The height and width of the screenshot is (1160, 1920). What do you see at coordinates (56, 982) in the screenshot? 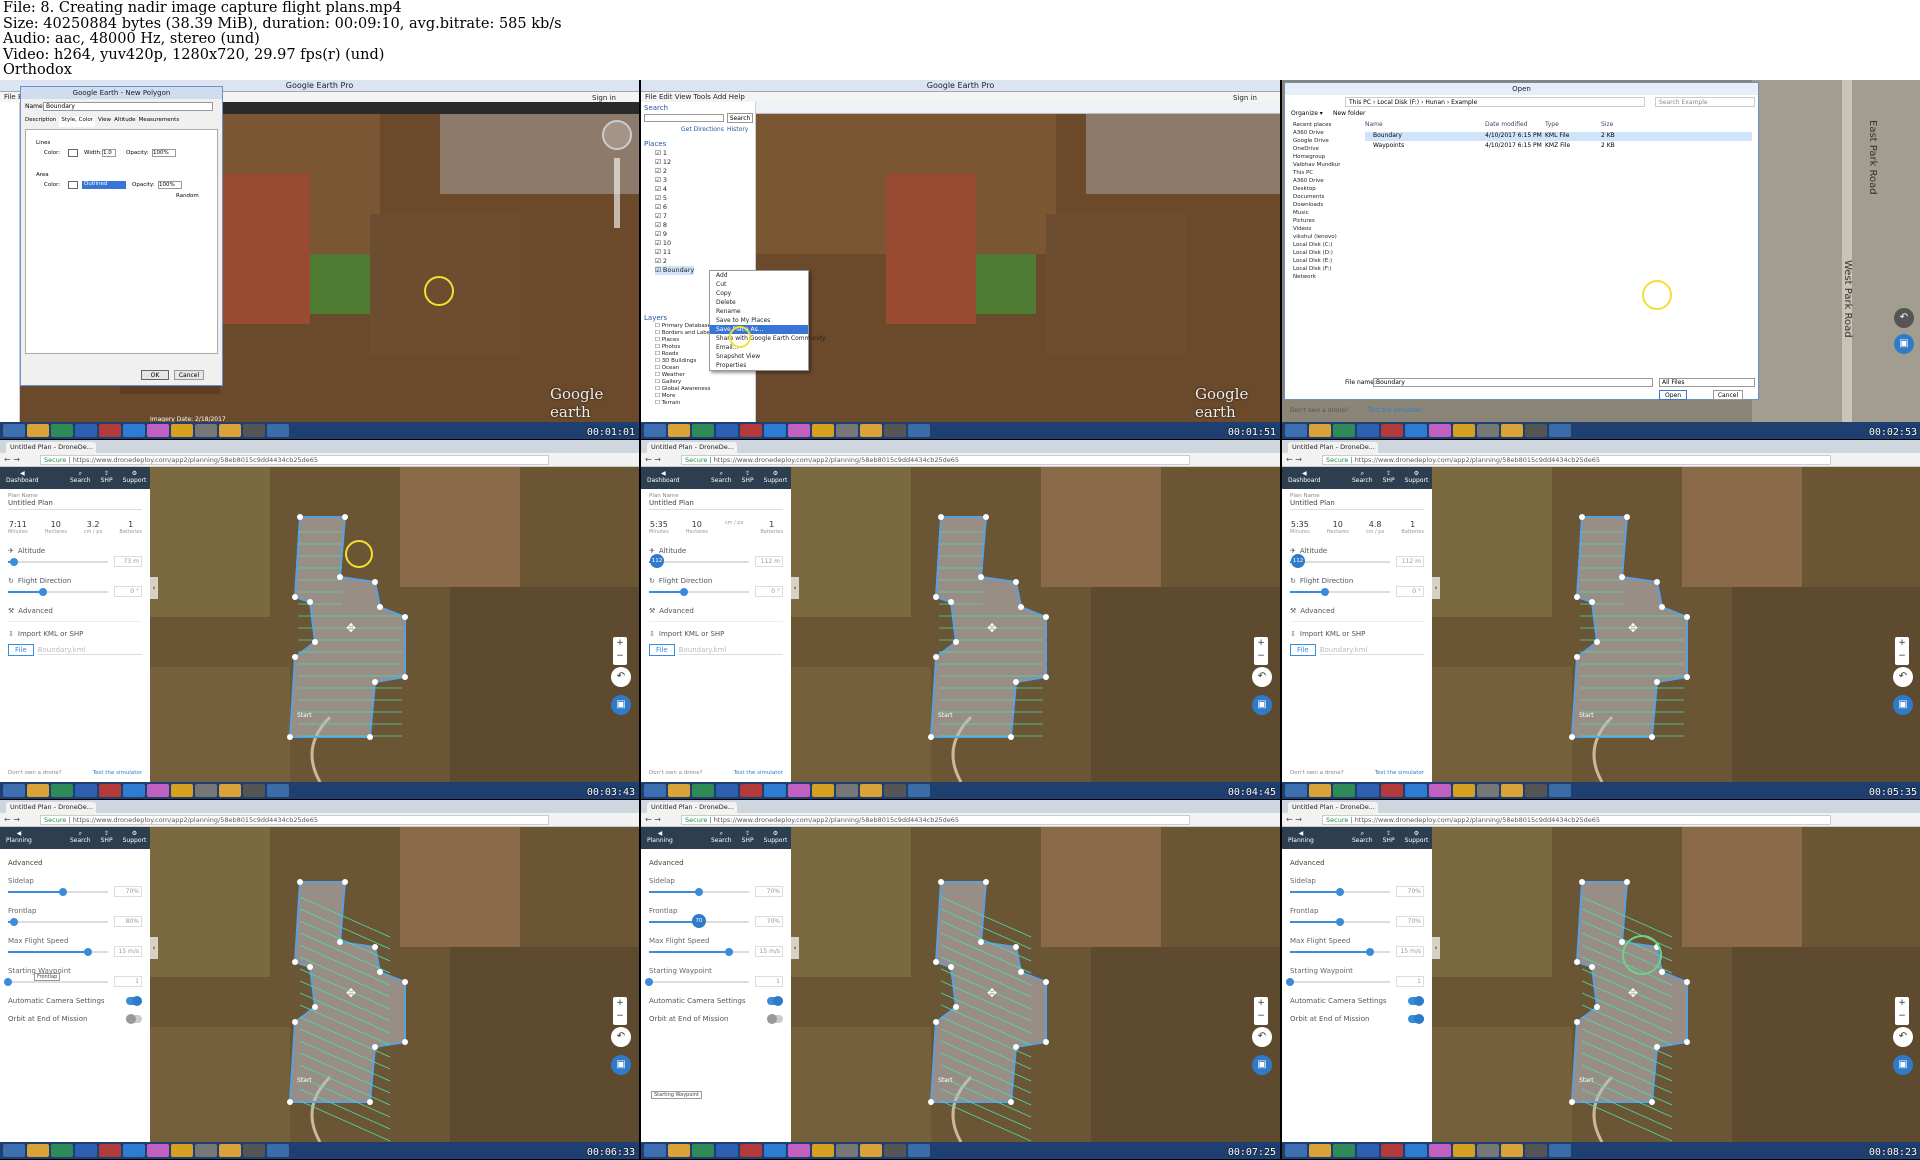
I see `waypoint-slider-track` at bounding box center [56, 982].